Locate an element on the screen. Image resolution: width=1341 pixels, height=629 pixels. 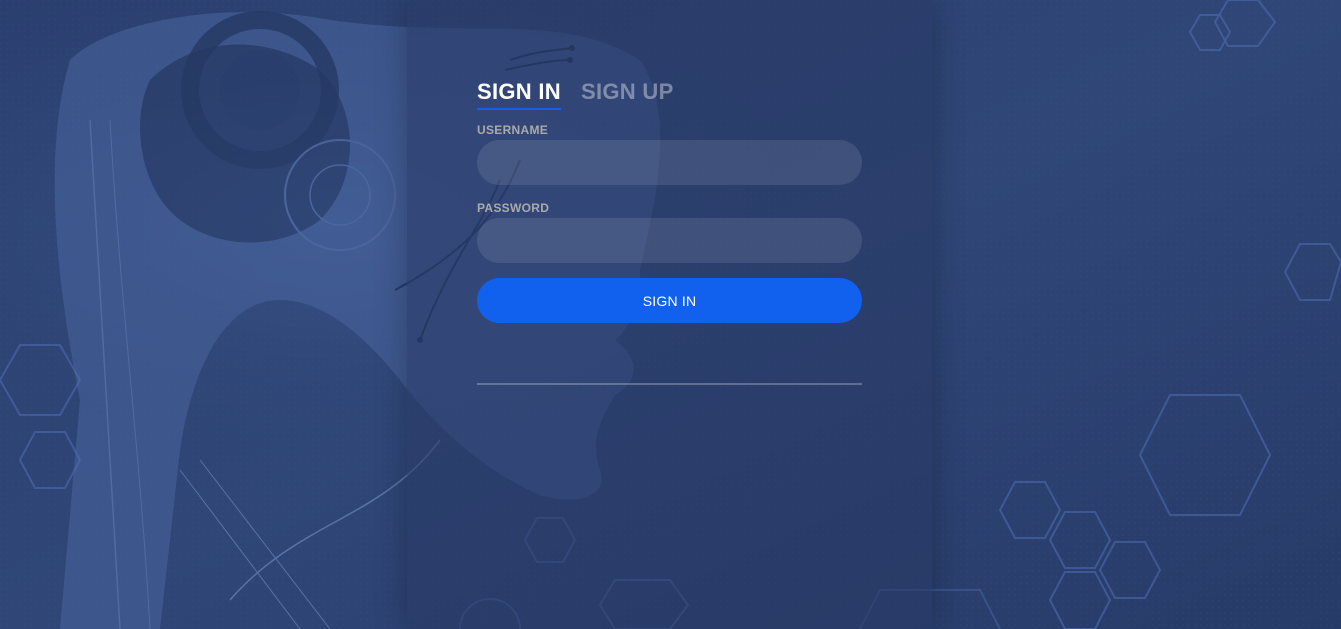
sign-in-button: SIGN IN is located at coordinates (669, 300).